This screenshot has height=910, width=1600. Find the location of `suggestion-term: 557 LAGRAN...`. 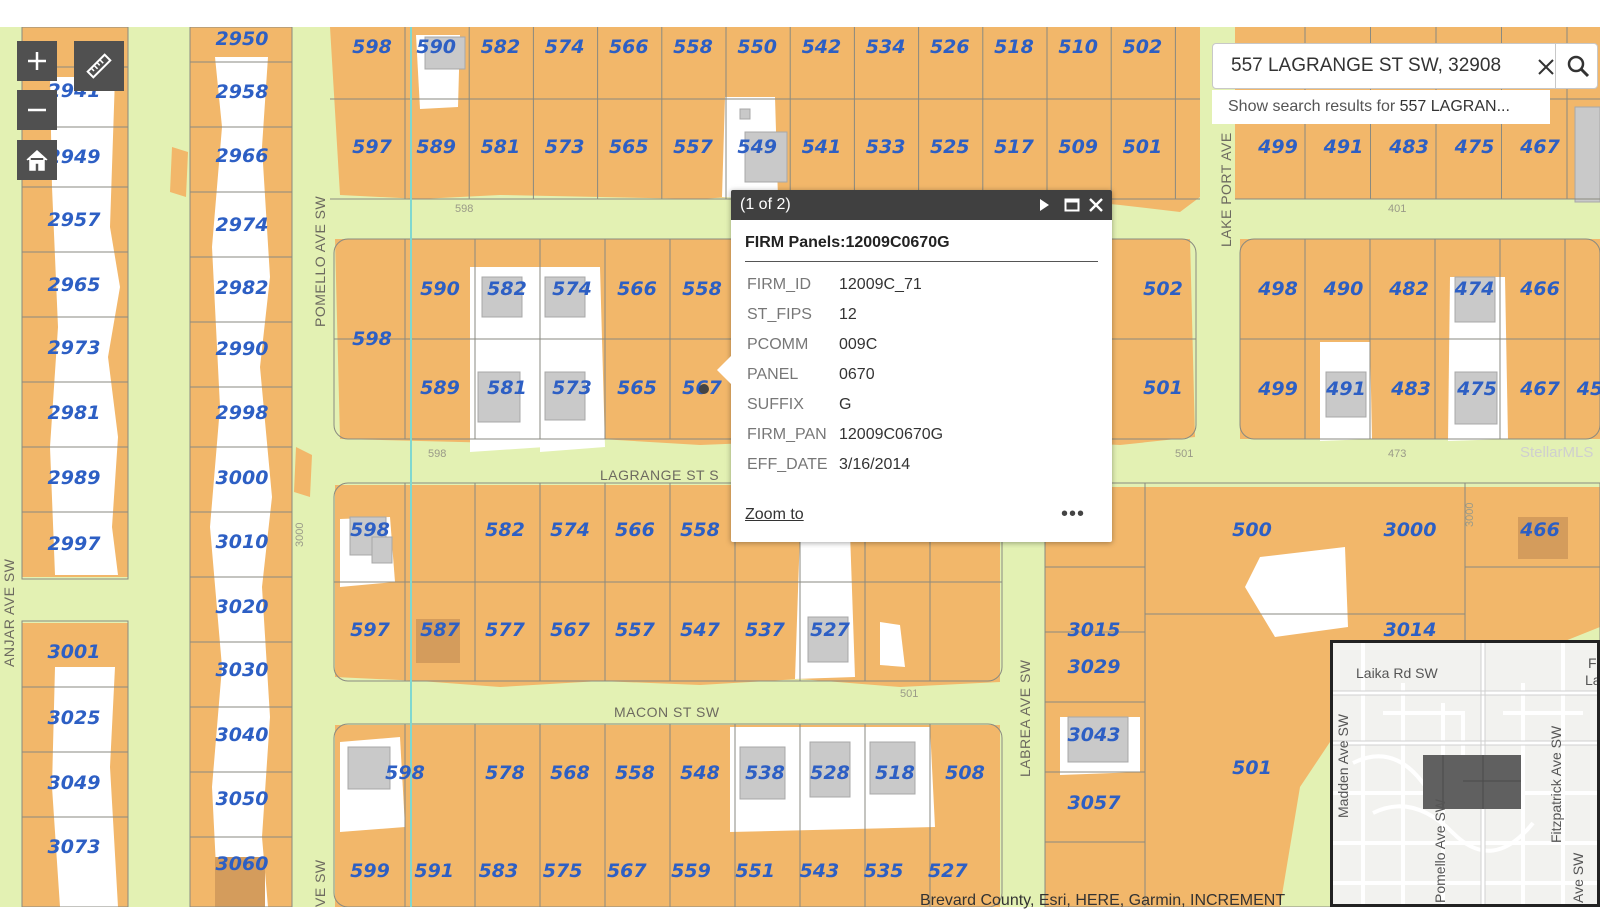

suggestion-term: 557 LAGRAN... is located at coordinates (1454, 106).